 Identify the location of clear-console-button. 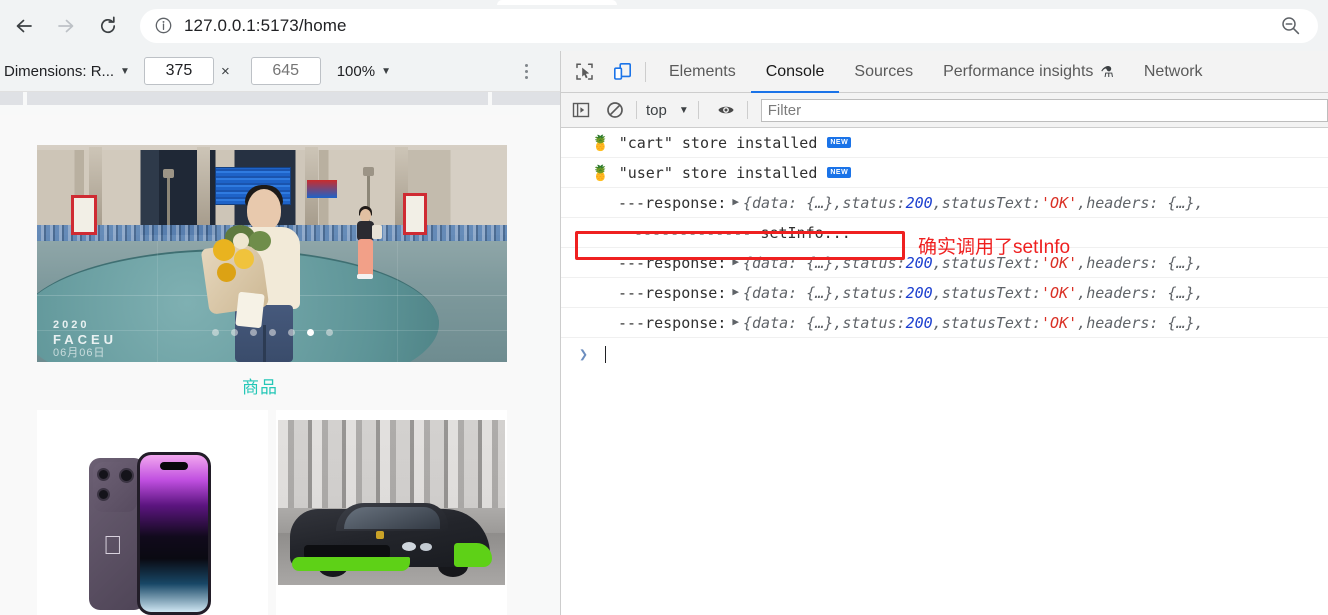
(615, 110).